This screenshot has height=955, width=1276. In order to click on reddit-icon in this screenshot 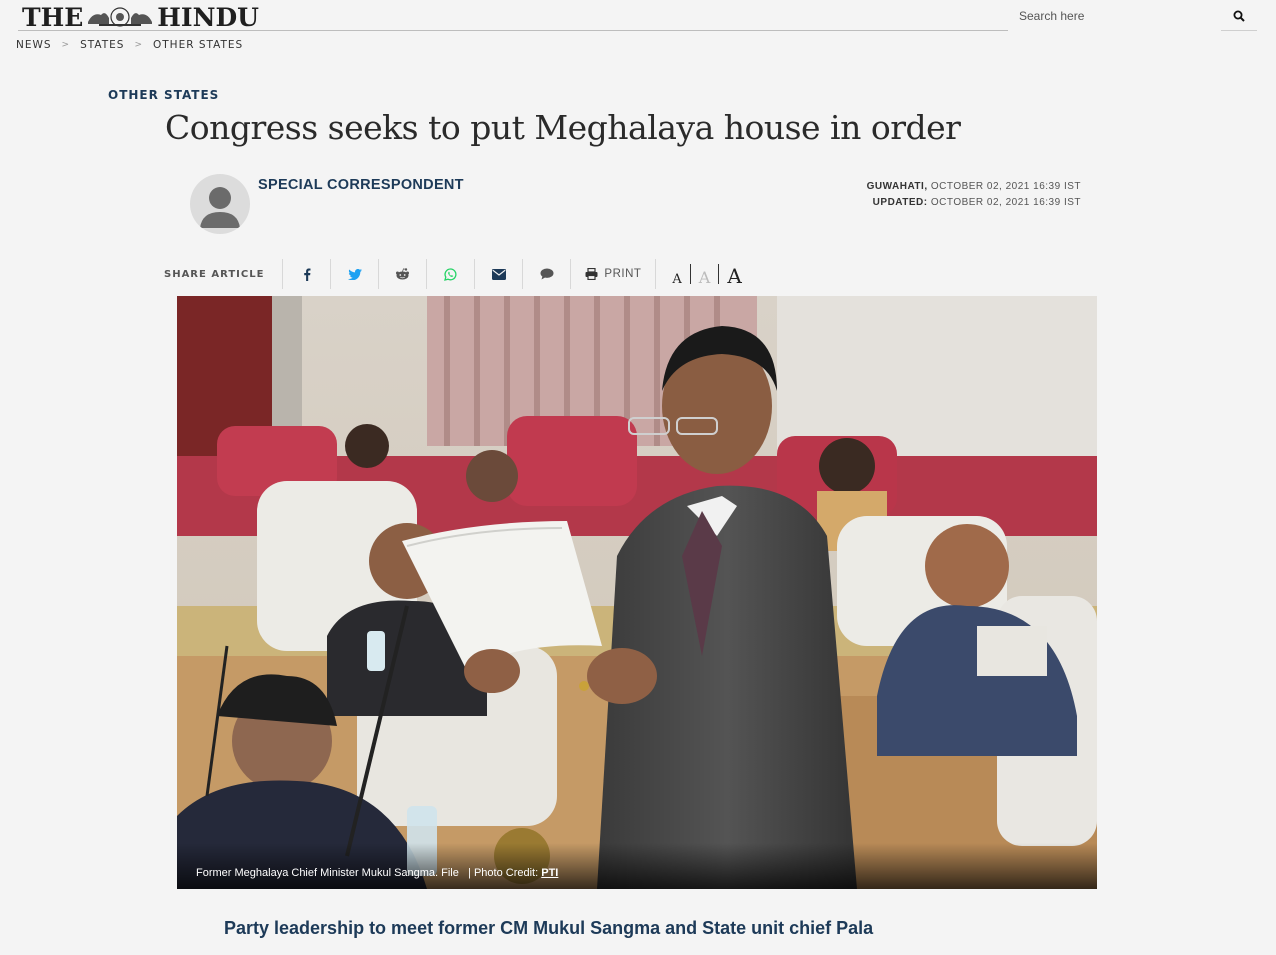, I will do `click(403, 274)`.